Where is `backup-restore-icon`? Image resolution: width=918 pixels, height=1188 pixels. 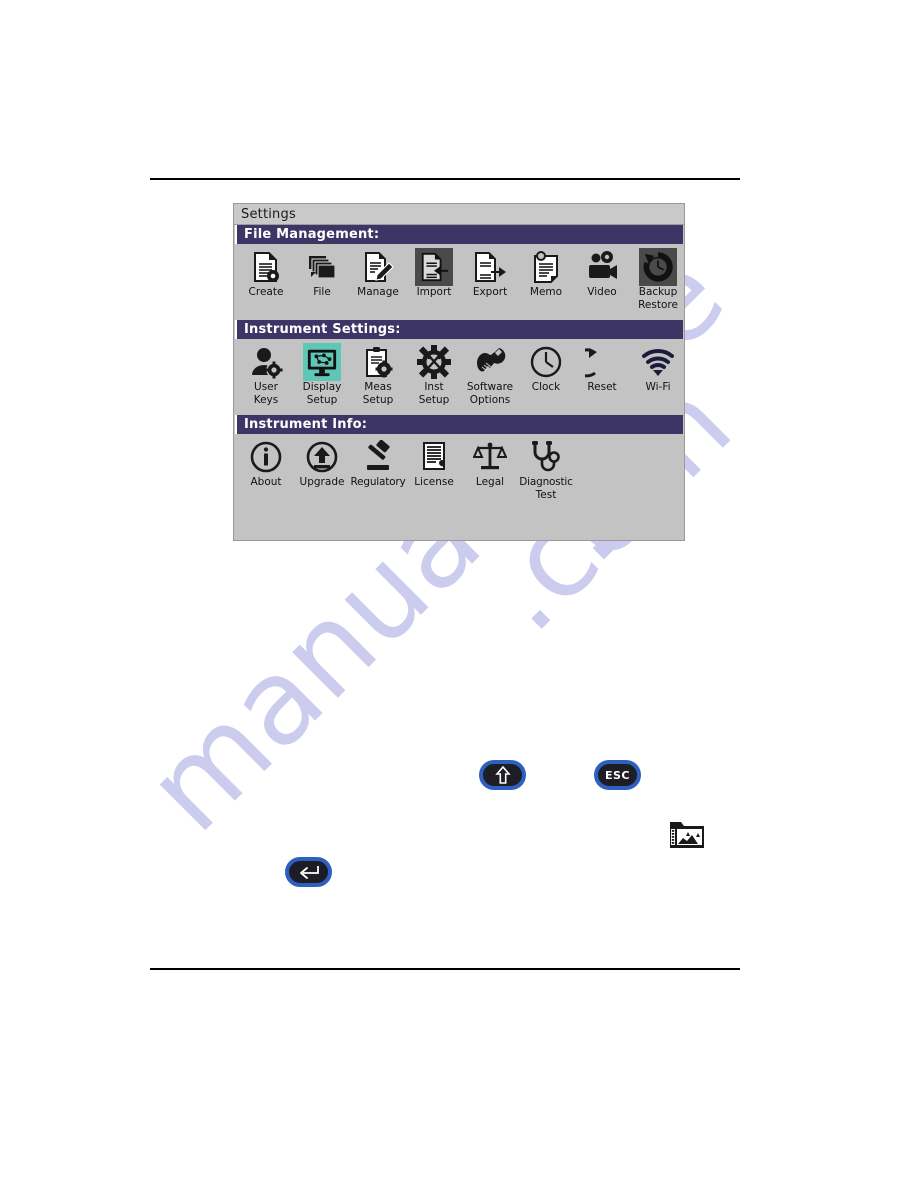 backup-restore-icon is located at coordinates (658, 267).